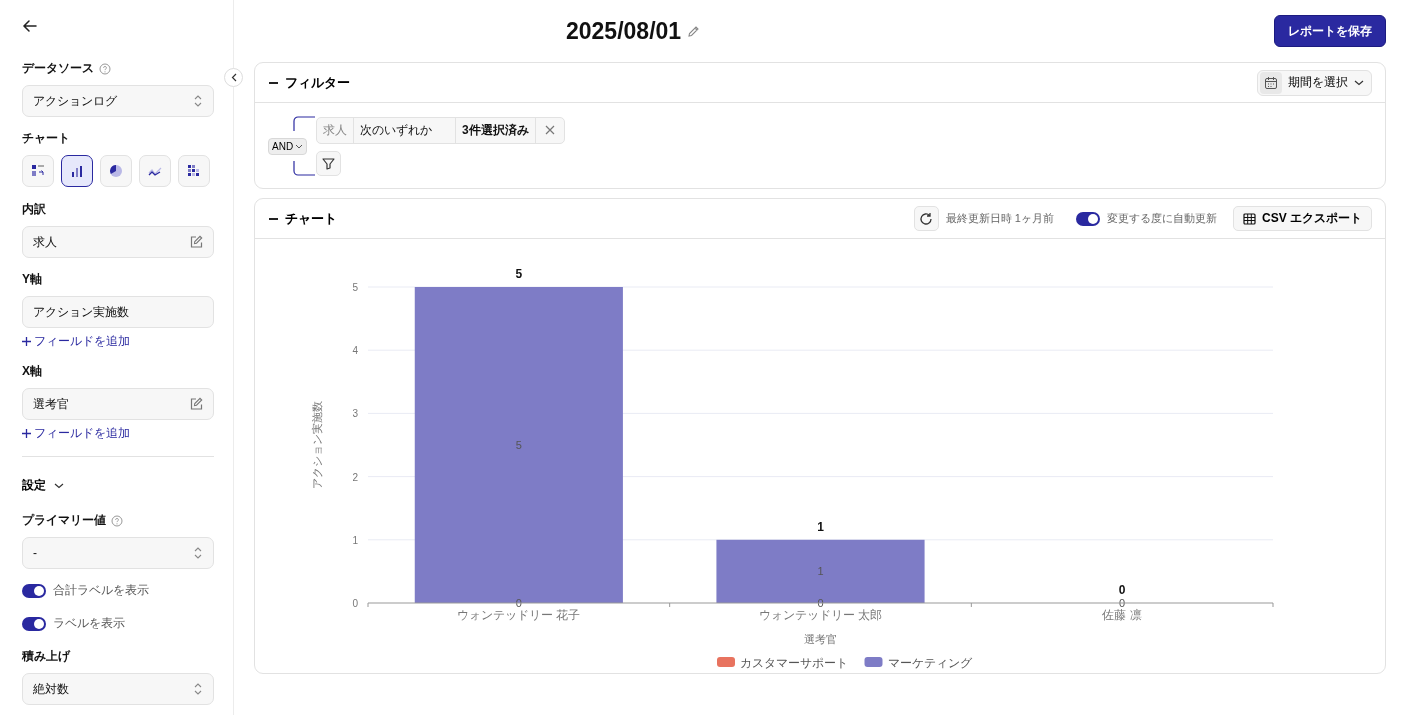 This screenshot has width=1408, height=715. What do you see at coordinates (820, 639) in the screenshot?
I see `x-axis-title: 選考官` at bounding box center [820, 639].